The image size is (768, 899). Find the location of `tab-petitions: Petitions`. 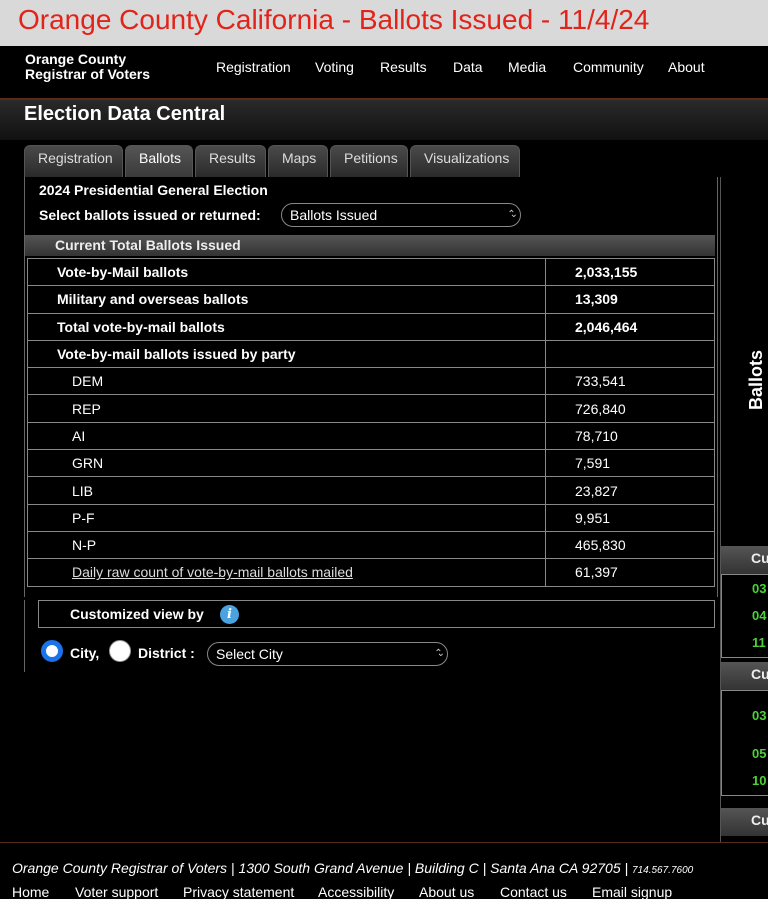

tab-petitions: Petitions is located at coordinates (369, 161).